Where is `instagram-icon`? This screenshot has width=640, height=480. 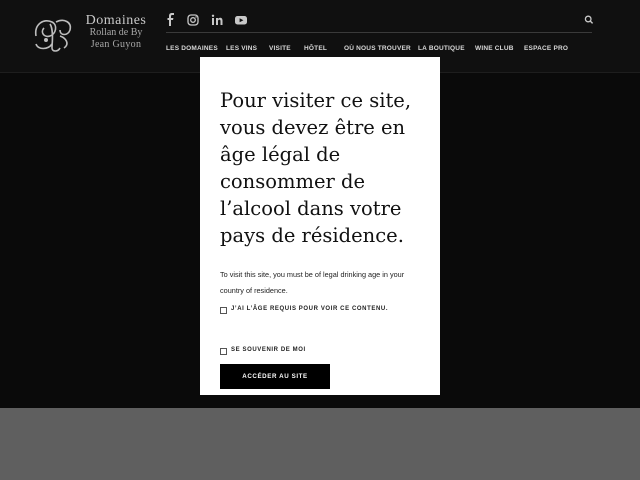 instagram-icon is located at coordinates (193, 20).